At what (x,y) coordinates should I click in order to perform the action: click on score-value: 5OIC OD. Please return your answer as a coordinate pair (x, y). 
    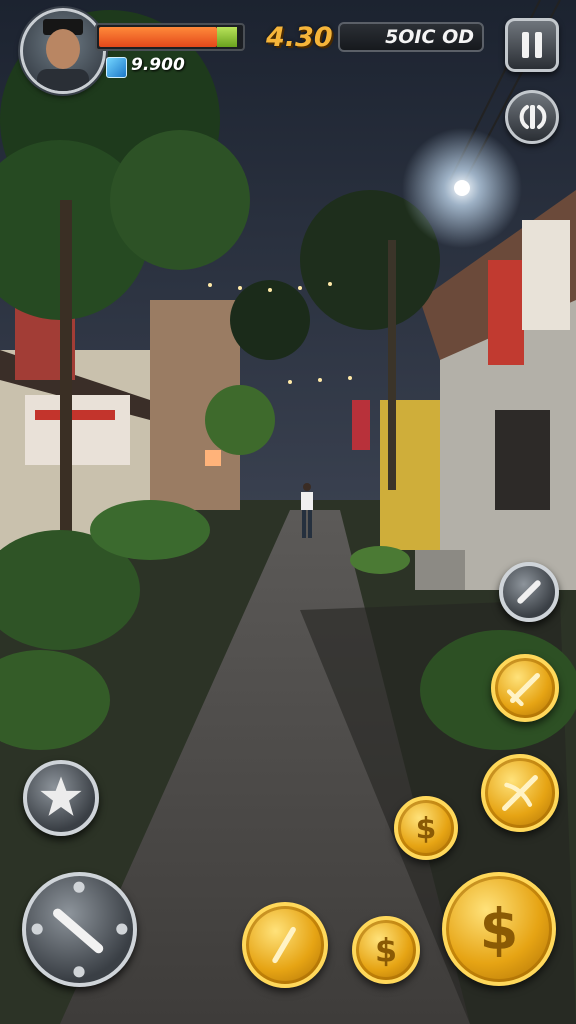
    Looking at the image, I should click on (429, 37).